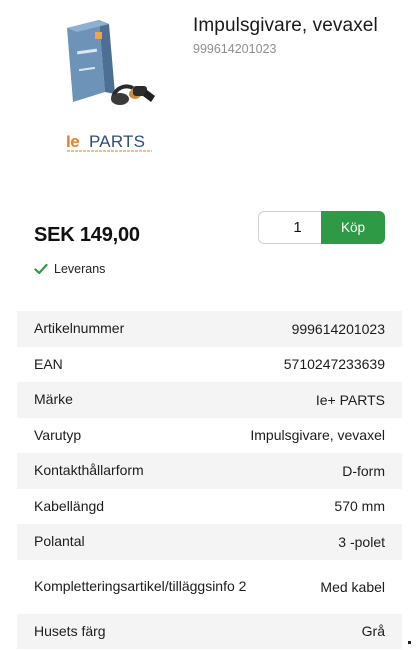 The image size is (418, 650). Describe the element at coordinates (70, 630) in the screenshot. I see `spec-label: Husets färg` at that location.